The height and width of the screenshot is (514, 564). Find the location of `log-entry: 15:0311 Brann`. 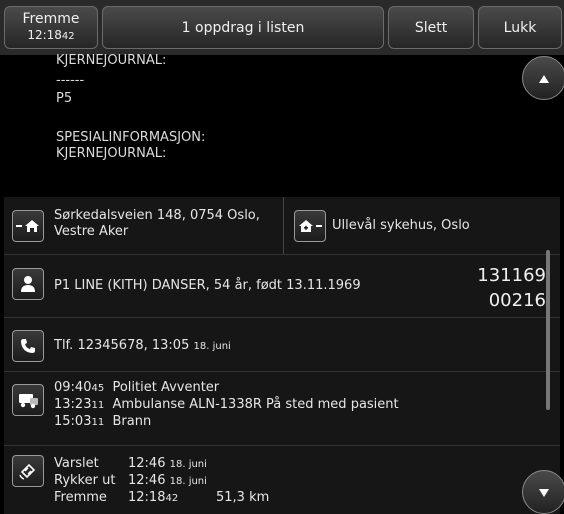

log-entry: 15:0311 Brann is located at coordinates (102, 422).